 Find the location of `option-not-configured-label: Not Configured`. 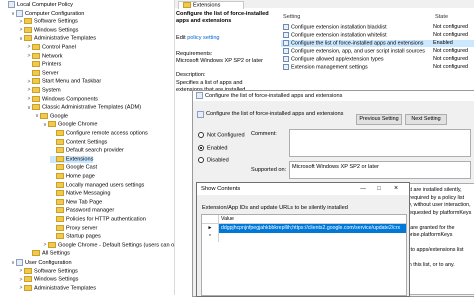

option-not-configured-label: Not Configured is located at coordinates (226, 135).